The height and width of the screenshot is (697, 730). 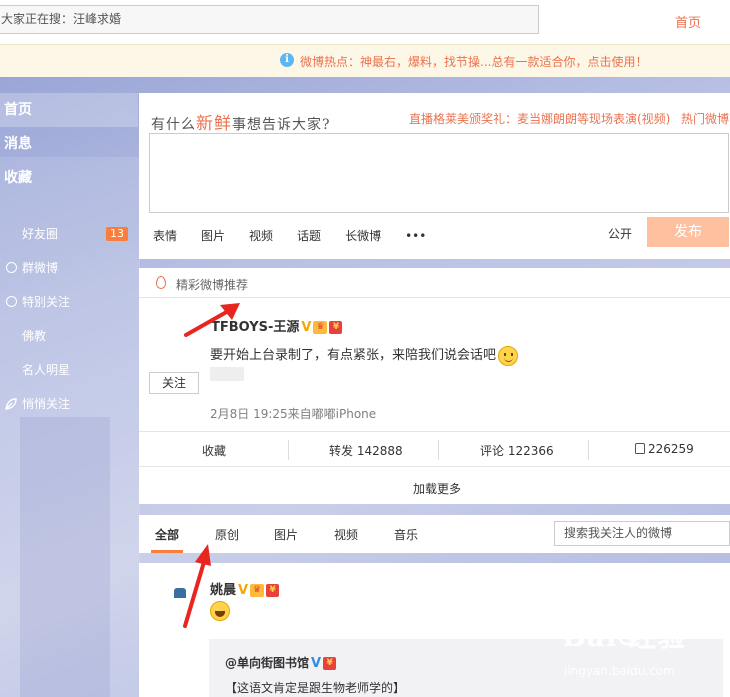 I want to click on featured-header: 精彩微博推荐, so click(x=434, y=283).